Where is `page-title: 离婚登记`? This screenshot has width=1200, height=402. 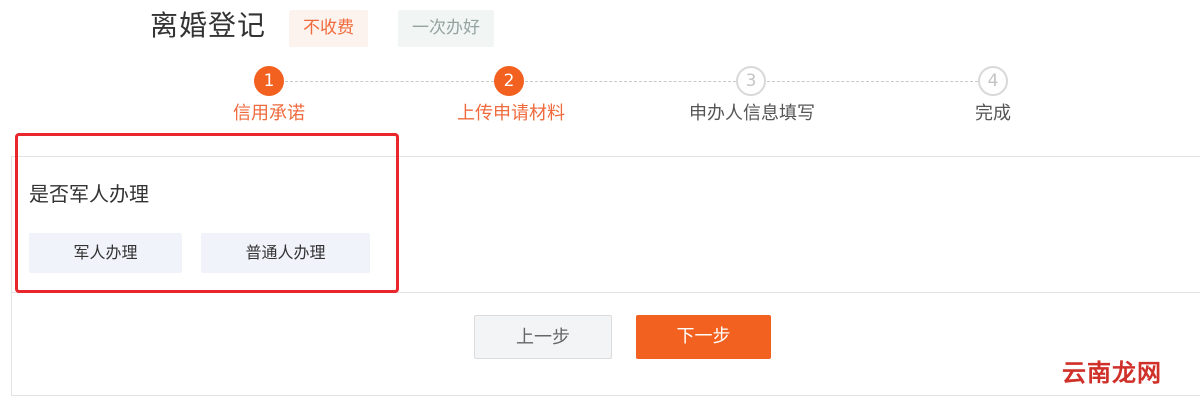 page-title: 离婚登记 is located at coordinates (208, 25).